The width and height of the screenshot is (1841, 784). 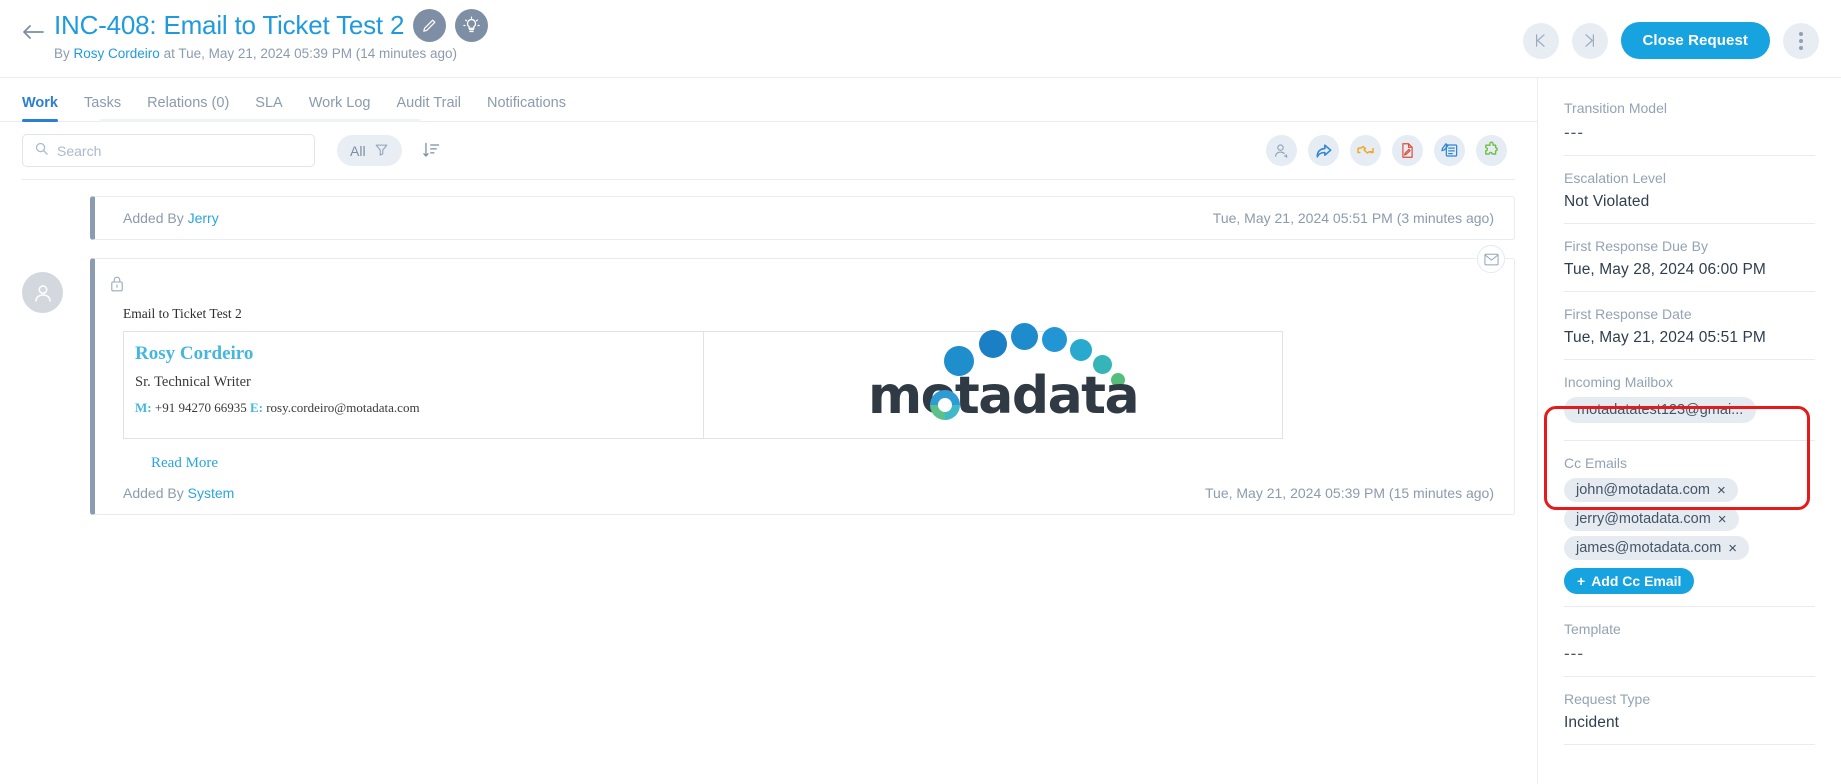 What do you see at coordinates (1407, 150) in the screenshot?
I see `document-edit-icon` at bounding box center [1407, 150].